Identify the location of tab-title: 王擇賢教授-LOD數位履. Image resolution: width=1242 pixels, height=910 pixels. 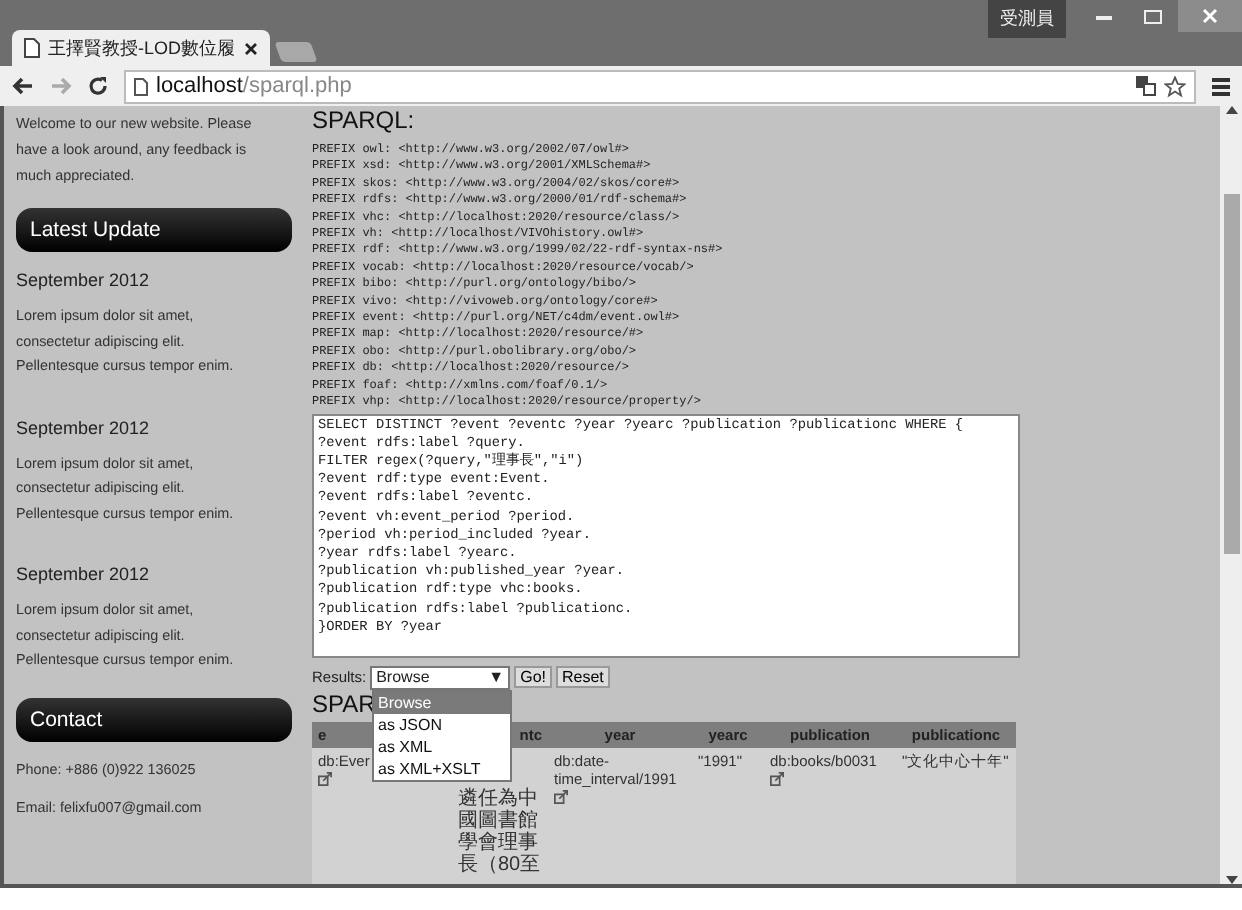
(142, 48).